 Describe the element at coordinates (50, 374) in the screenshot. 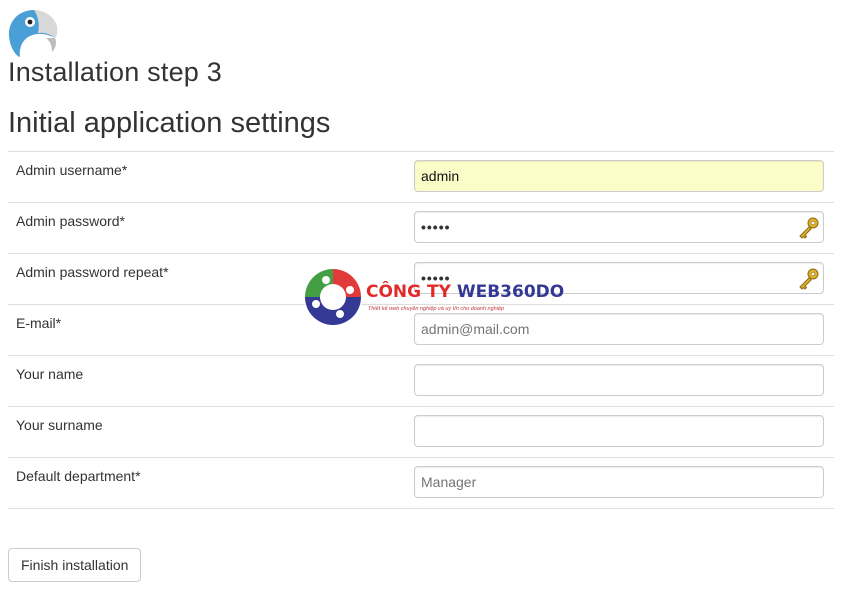

I see `your-name-label: Your name` at that location.